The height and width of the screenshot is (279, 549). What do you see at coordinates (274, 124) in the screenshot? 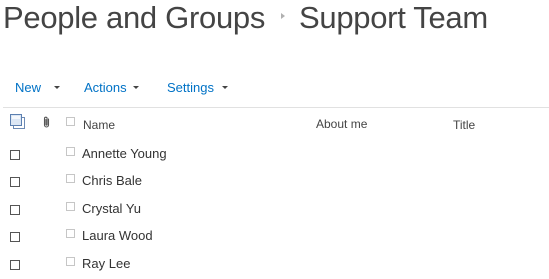
I see `table-header: Name About me Title` at bounding box center [274, 124].